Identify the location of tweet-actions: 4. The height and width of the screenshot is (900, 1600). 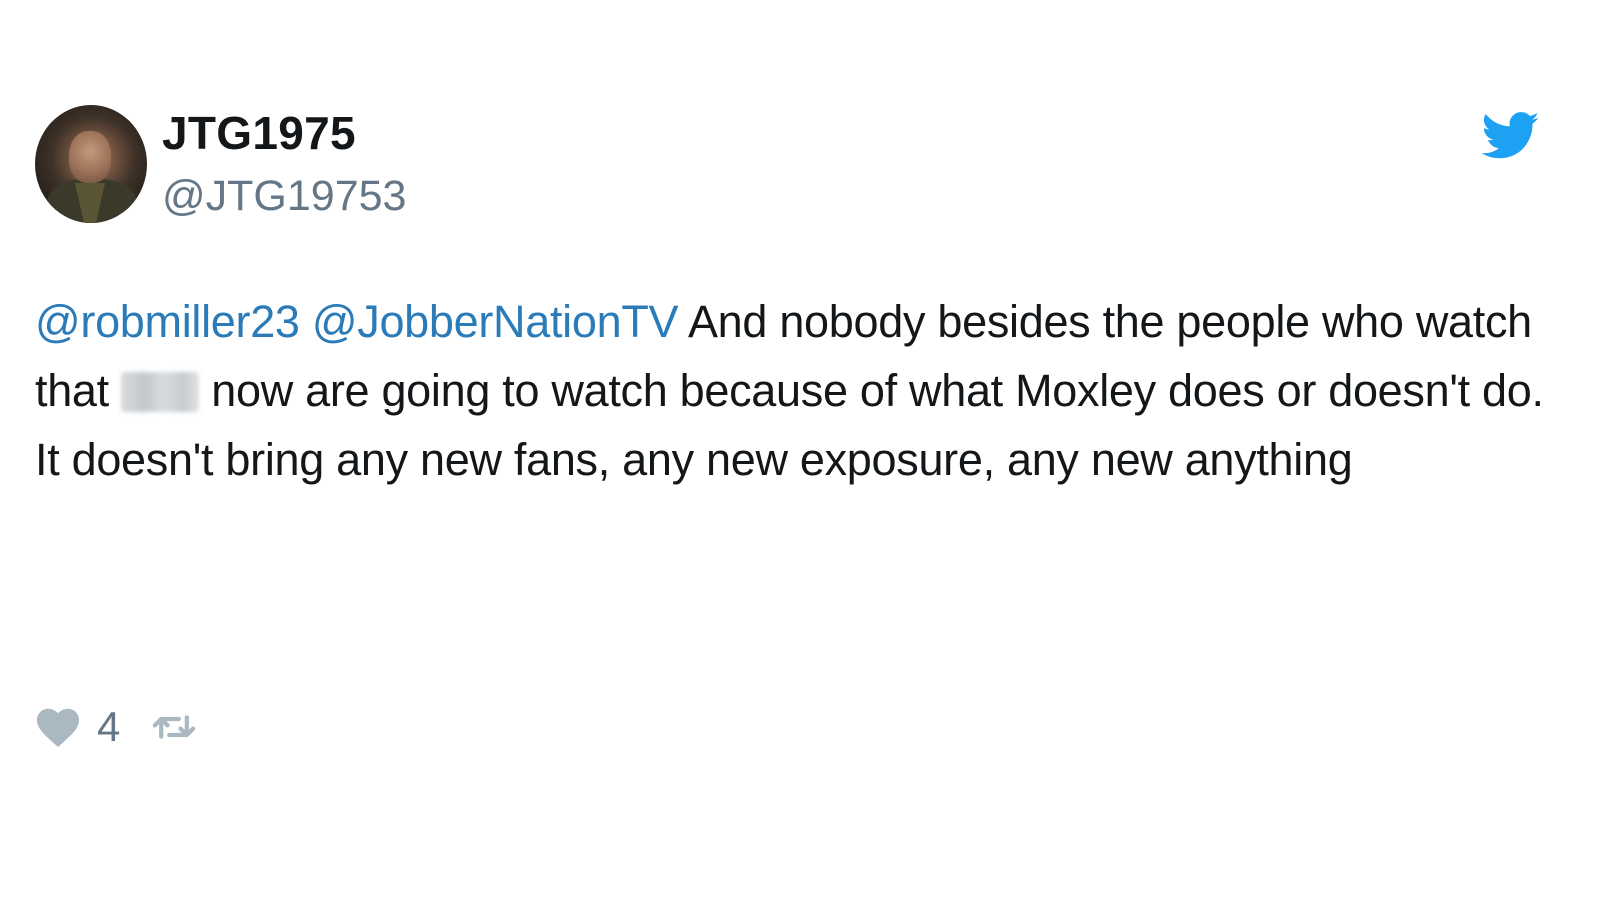
(116, 727).